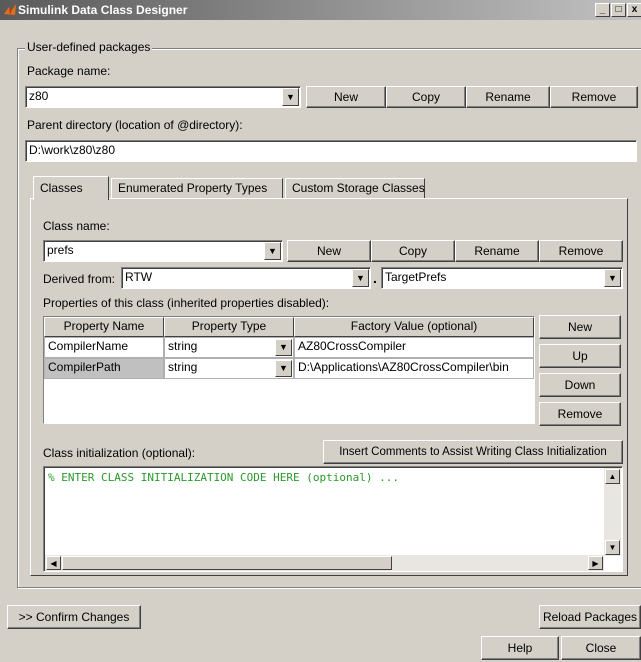  What do you see at coordinates (163, 251) in the screenshot?
I see `class-name-dropdown: prefs ▼` at bounding box center [163, 251].